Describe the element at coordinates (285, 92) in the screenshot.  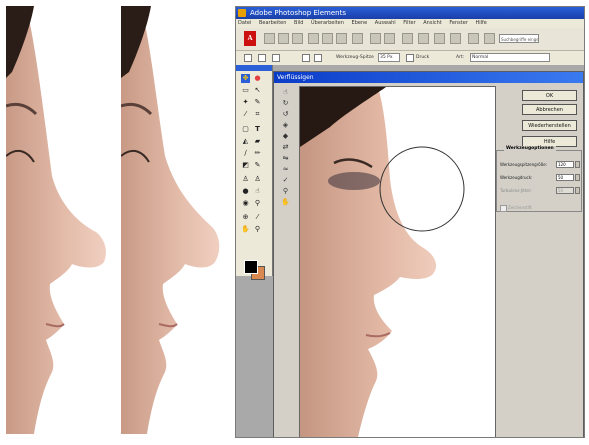
I see `warp-icon: ☝` at that location.